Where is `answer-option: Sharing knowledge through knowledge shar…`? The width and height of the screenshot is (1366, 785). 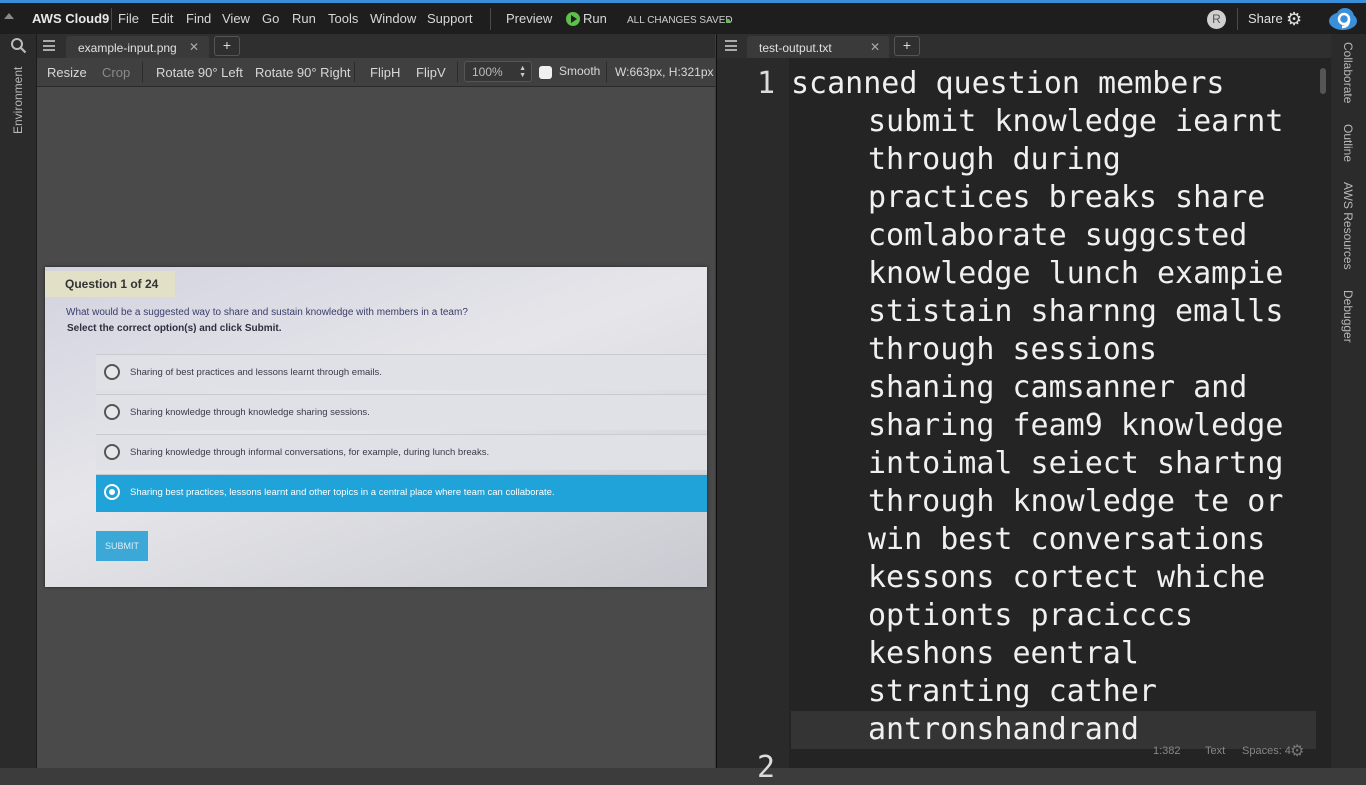
answer-option: Sharing knowledge through knowledge shar… is located at coordinates (401, 412).